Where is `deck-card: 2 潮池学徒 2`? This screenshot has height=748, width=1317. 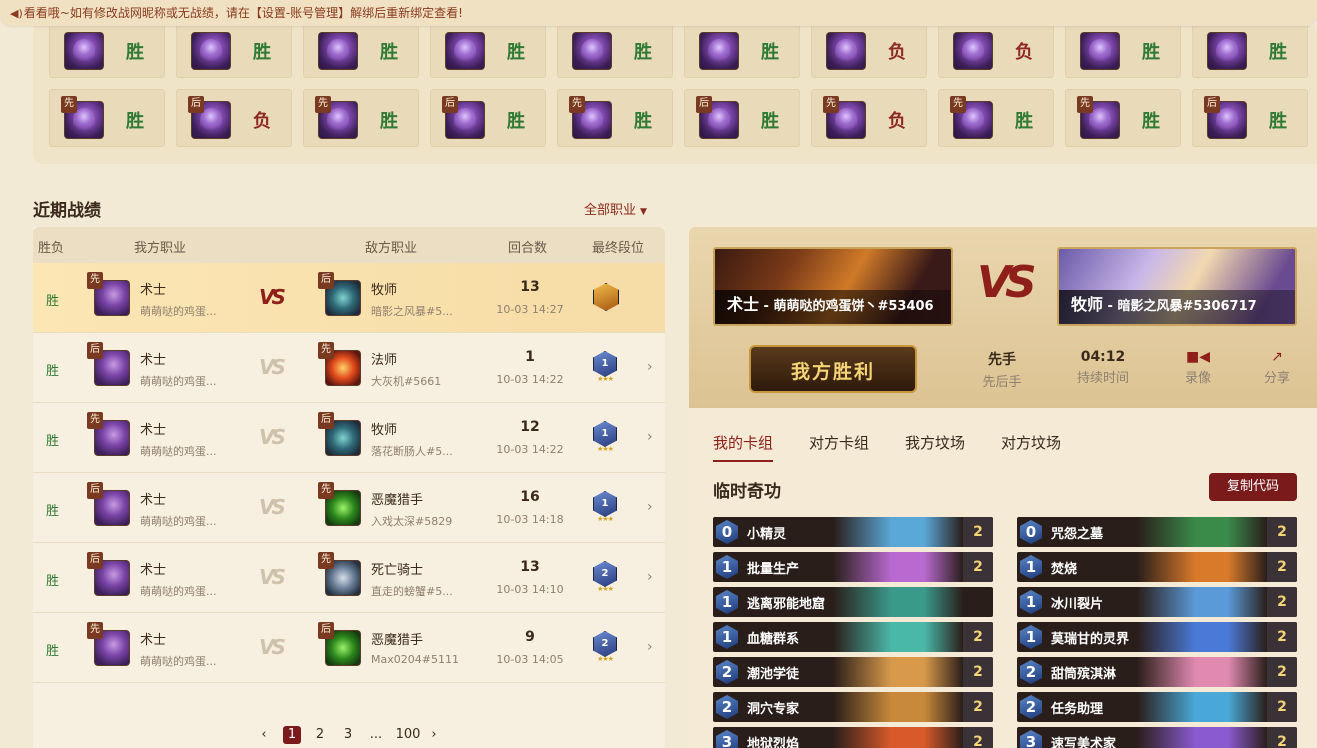
deck-card: 2 潮池学徒 2 is located at coordinates (853, 672).